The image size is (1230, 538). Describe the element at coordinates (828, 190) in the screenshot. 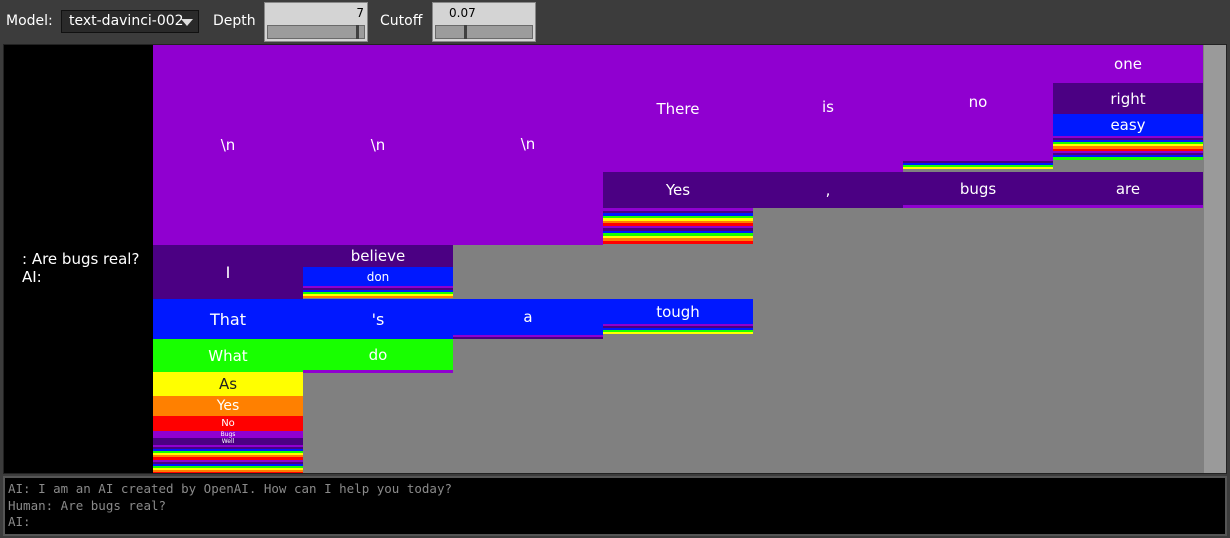

I see `token-block: ,` at that location.